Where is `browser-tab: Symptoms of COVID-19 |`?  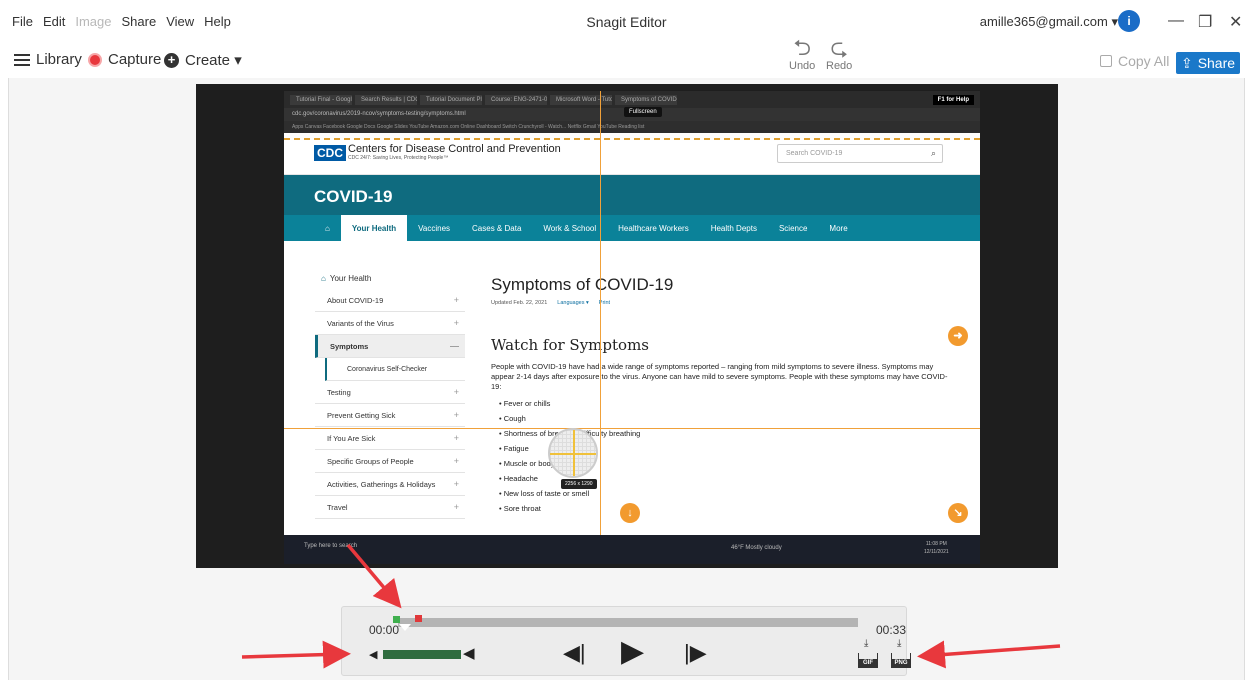
browser-tab: Symptoms of COVID-19 | is located at coordinates (646, 99).